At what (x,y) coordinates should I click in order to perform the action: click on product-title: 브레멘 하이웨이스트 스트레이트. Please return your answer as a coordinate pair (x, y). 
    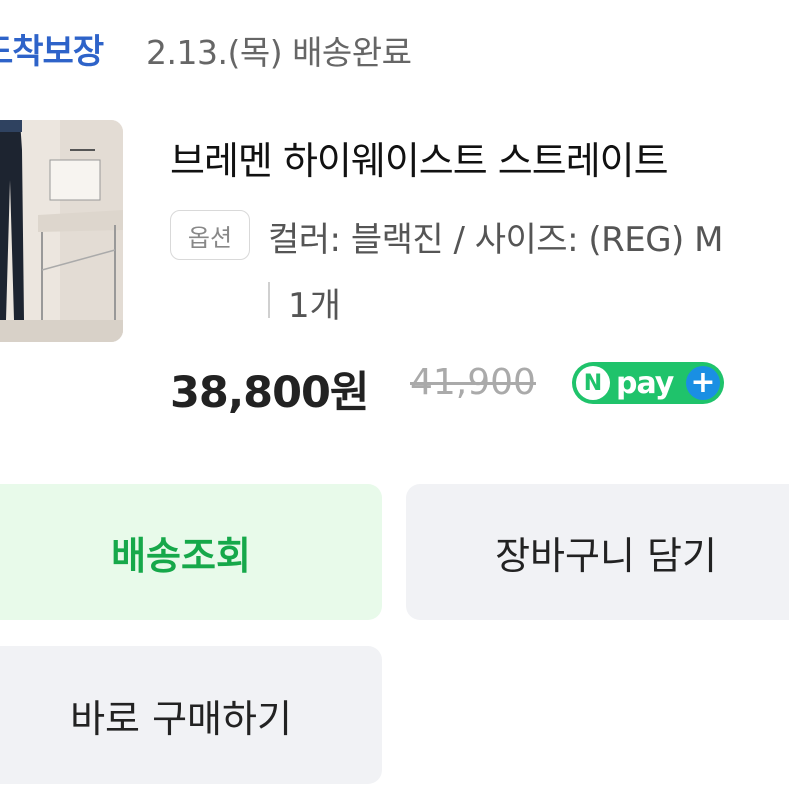
    Looking at the image, I should click on (419, 157).